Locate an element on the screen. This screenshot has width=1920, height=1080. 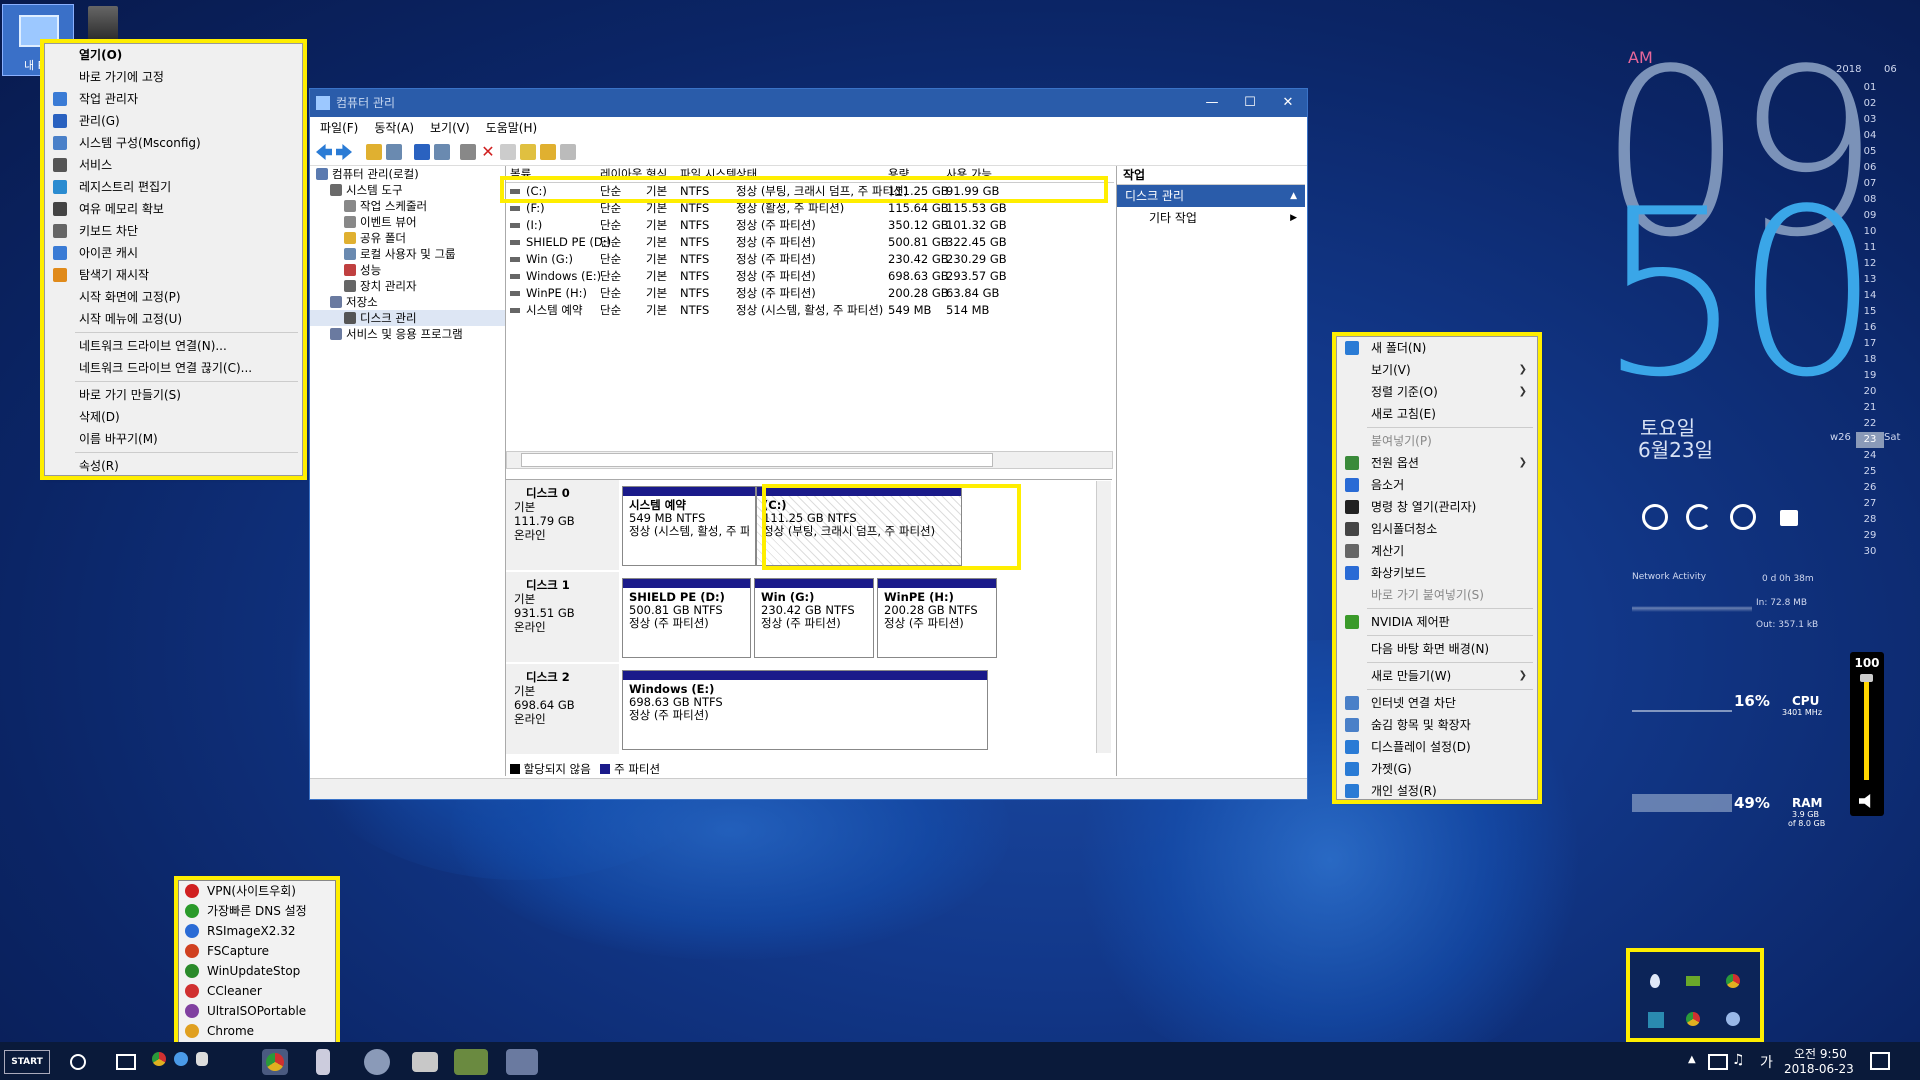
computer-management-taskbar-icon is located at coordinates (471, 1062).